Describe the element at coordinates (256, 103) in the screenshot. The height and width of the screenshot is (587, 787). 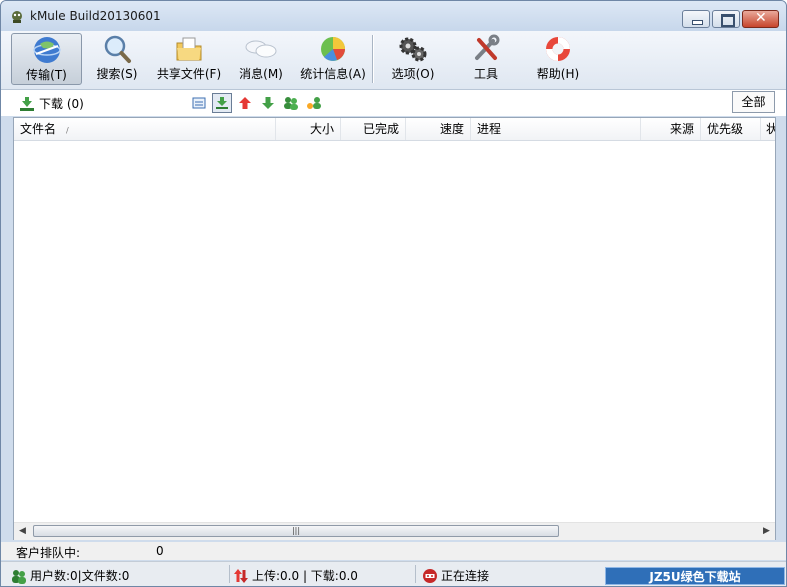
I see `view-toggle-group` at that location.